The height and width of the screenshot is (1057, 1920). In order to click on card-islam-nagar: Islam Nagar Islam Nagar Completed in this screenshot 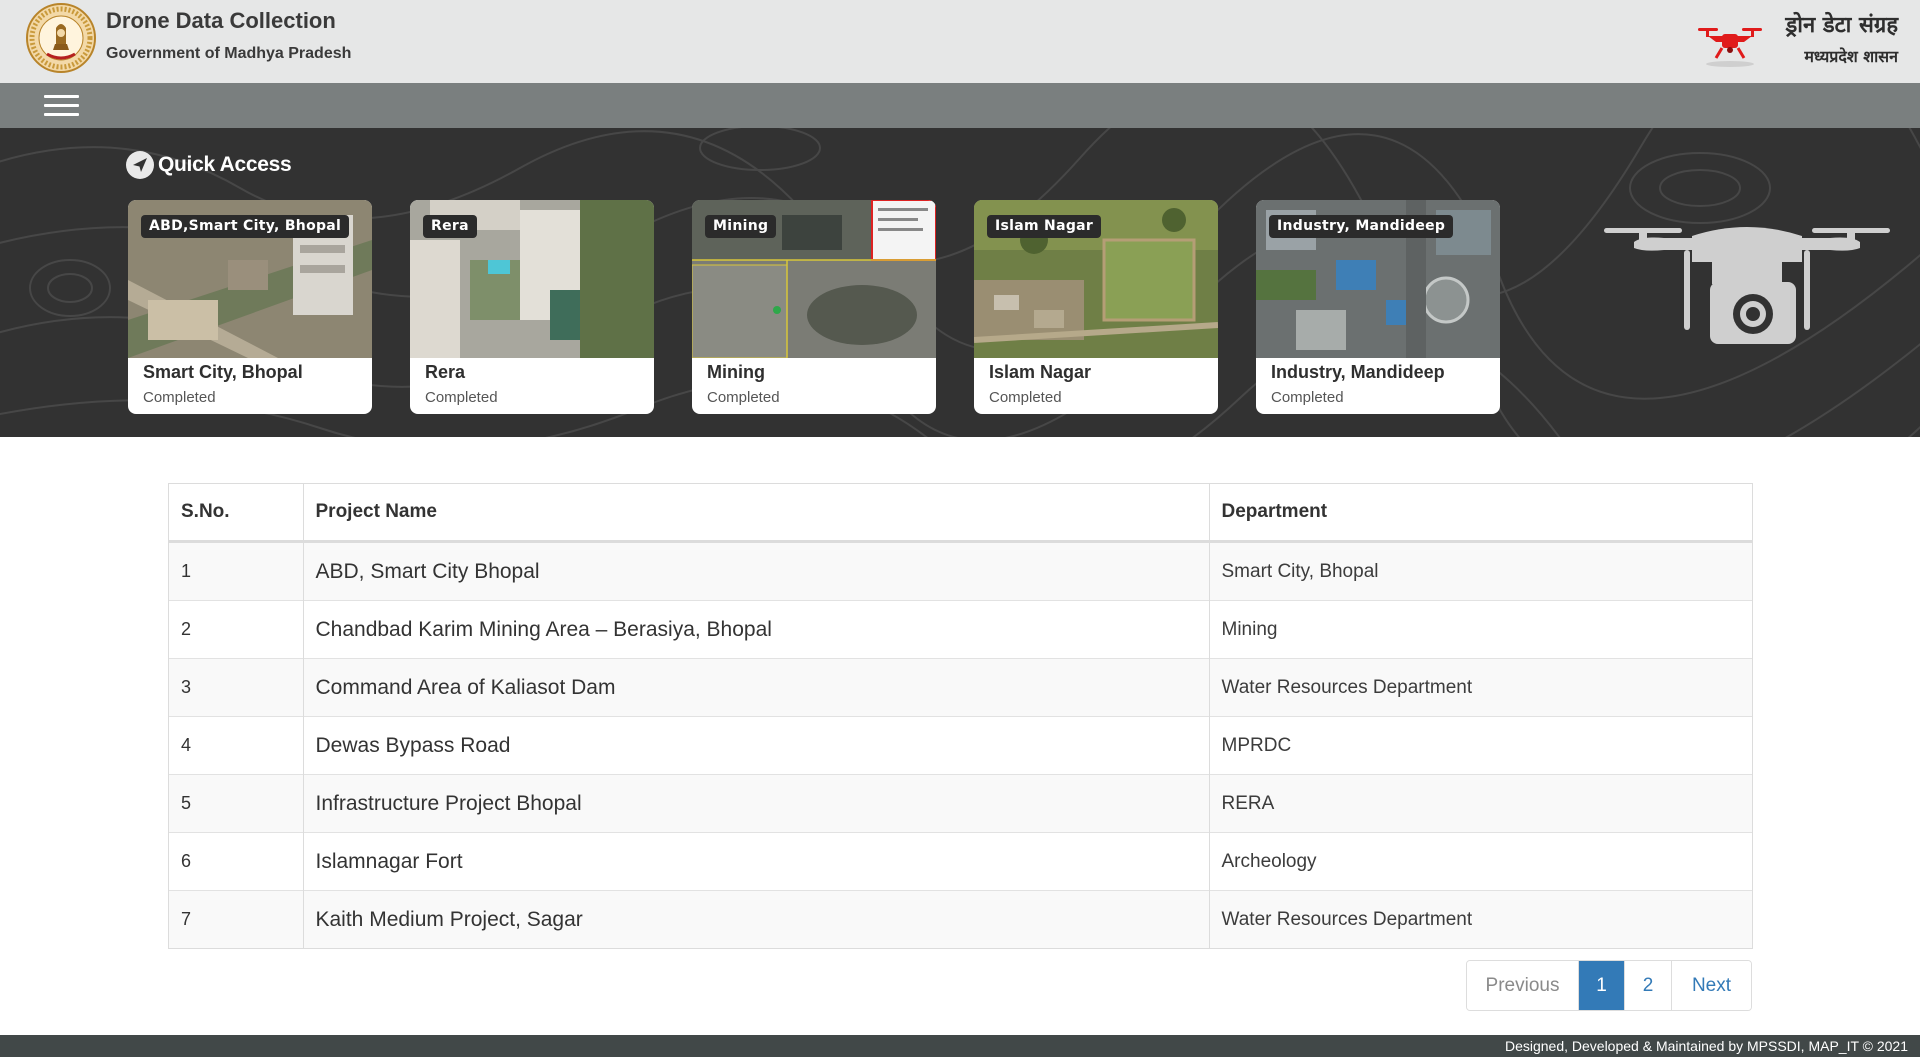, I will do `click(1096, 307)`.